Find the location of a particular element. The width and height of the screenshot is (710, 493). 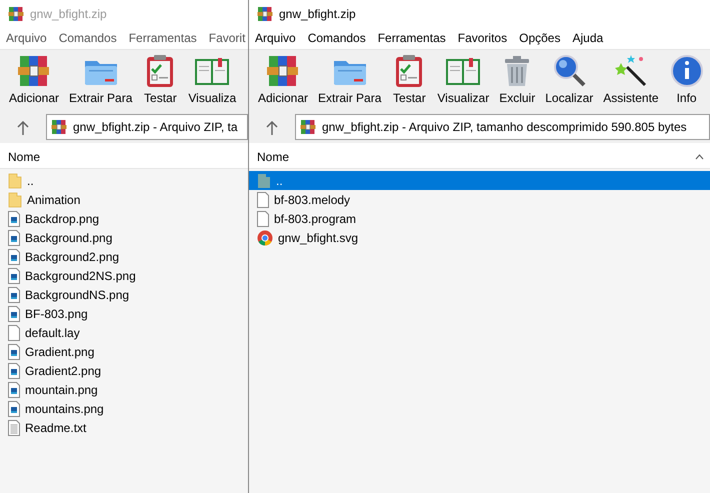

file-row: Readme.txt is located at coordinates (124, 427).